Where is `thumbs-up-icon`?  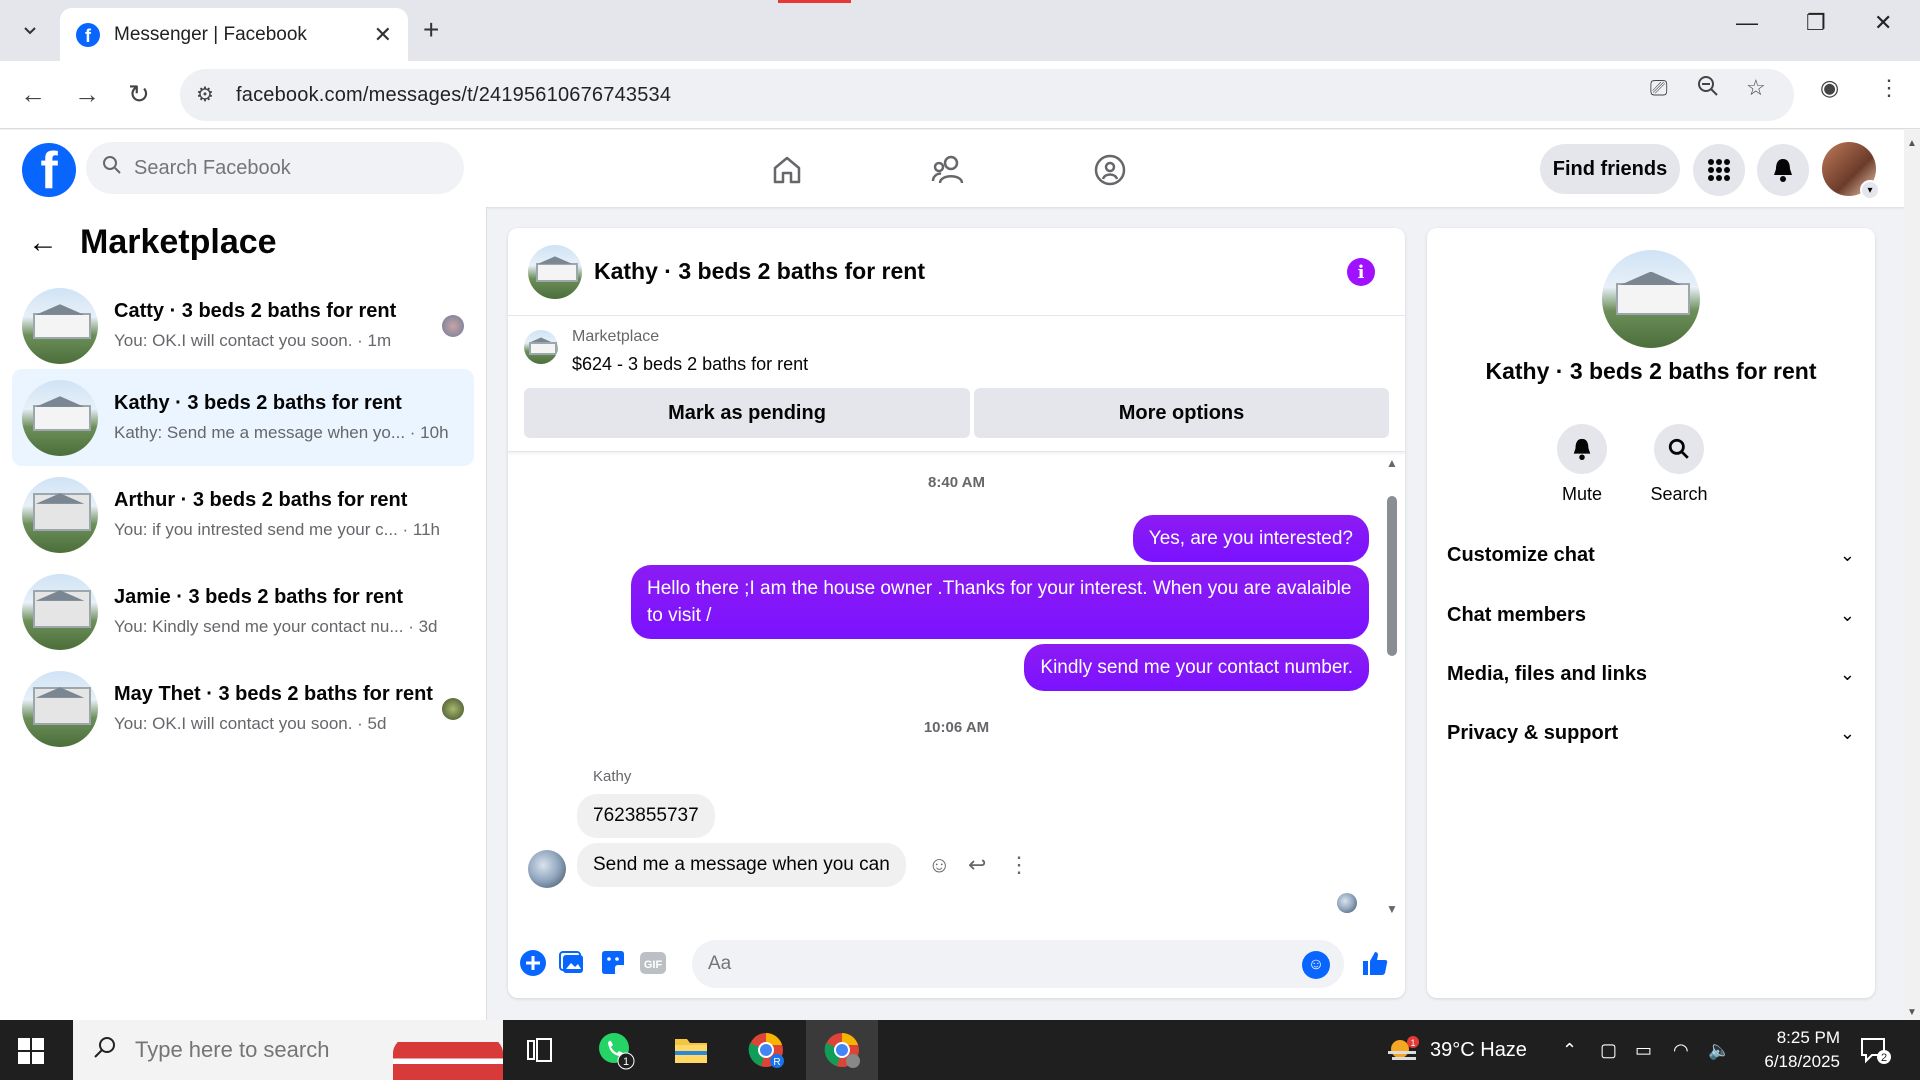 thumbs-up-icon is located at coordinates (1375, 963).